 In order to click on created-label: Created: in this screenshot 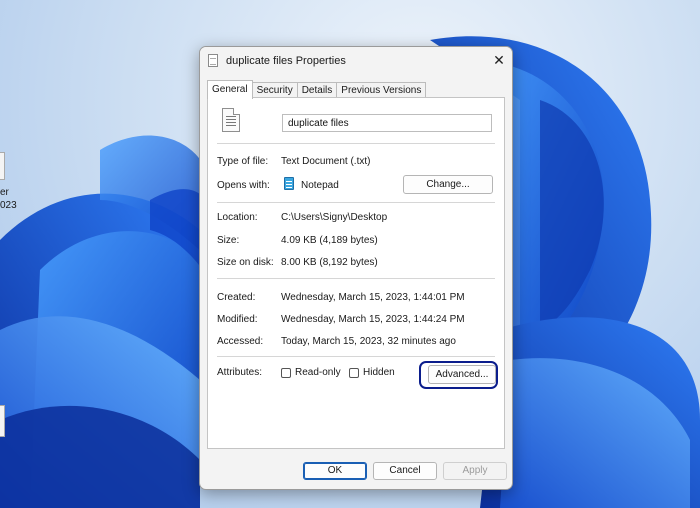, I will do `click(236, 297)`.